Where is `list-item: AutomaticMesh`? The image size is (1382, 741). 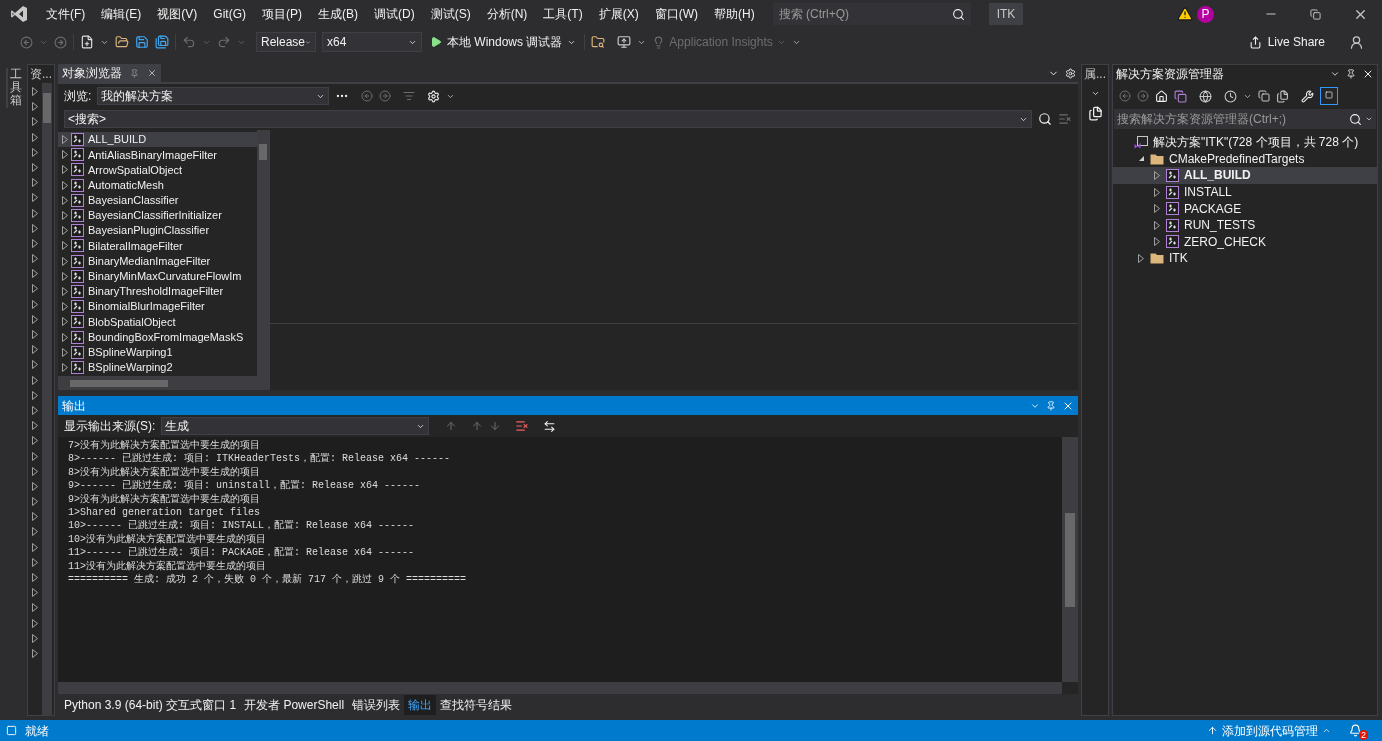
list-item: AutomaticMesh is located at coordinates (157, 185).